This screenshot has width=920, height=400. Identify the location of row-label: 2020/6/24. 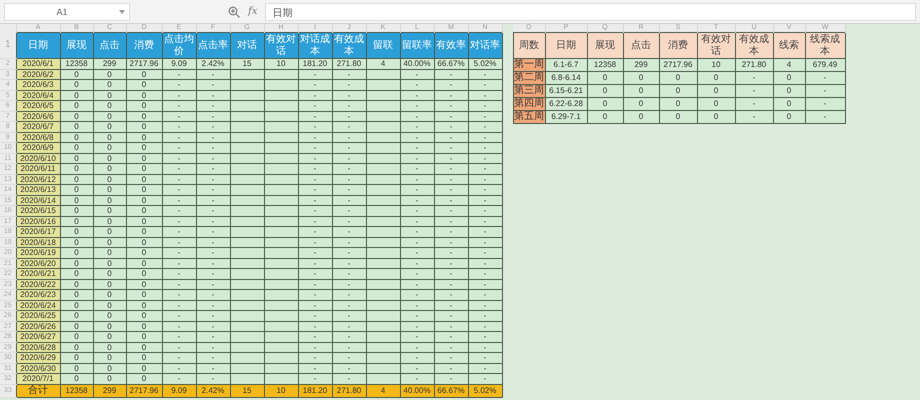
(38, 305).